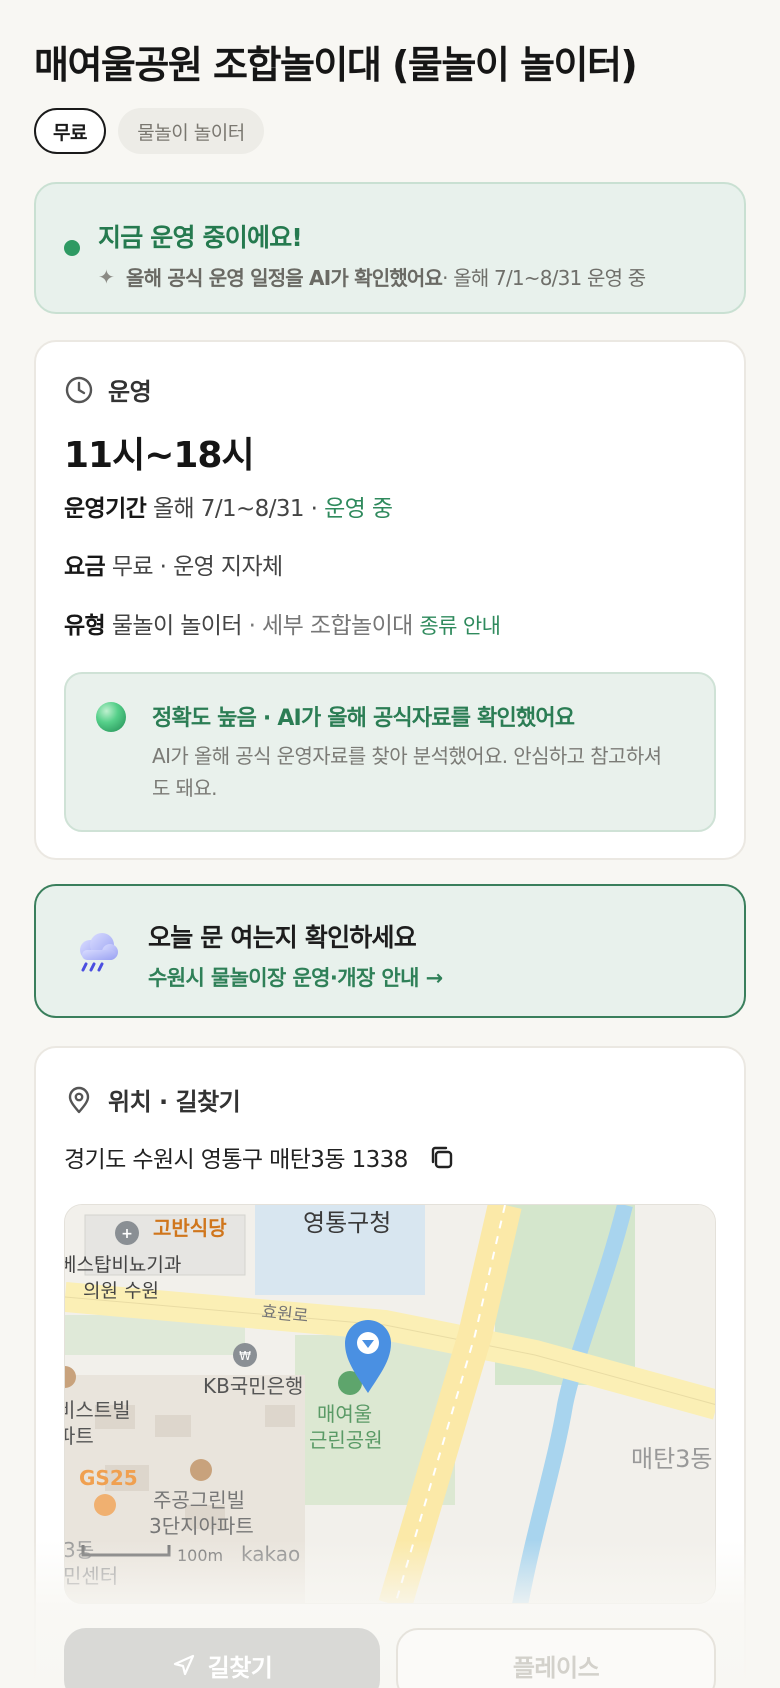 The width and height of the screenshot is (780, 1688). What do you see at coordinates (108, 1478) in the screenshot?
I see `map-label-store: GS25` at bounding box center [108, 1478].